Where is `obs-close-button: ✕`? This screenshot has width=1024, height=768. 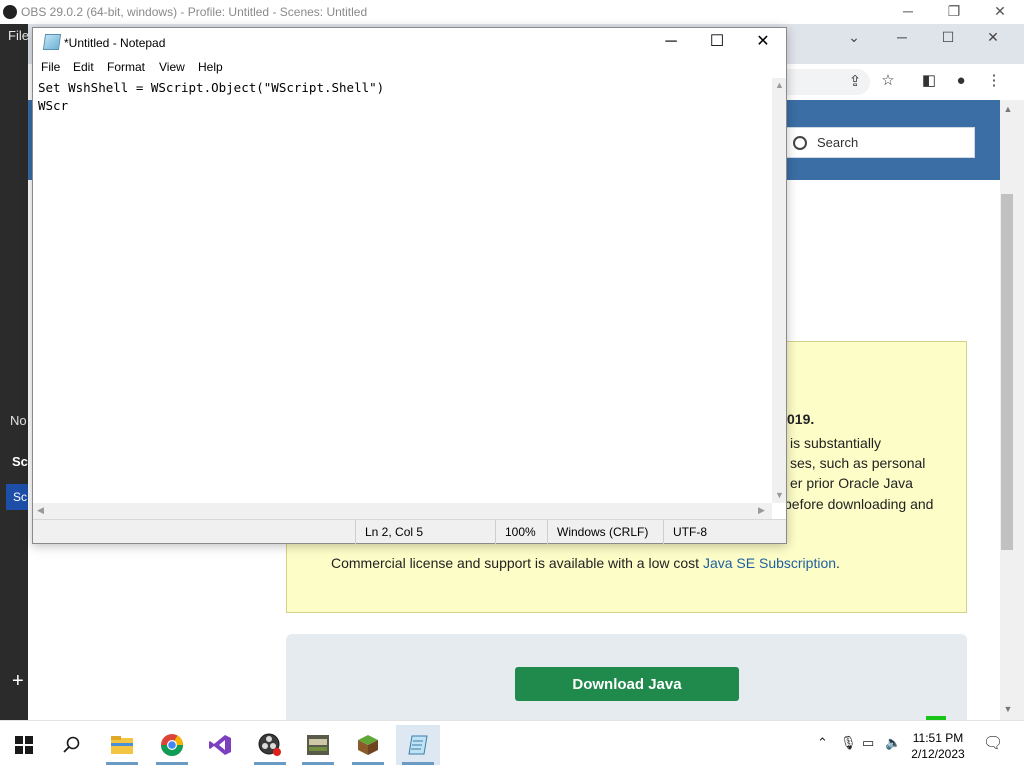 obs-close-button: ✕ is located at coordinates (1000, 12).